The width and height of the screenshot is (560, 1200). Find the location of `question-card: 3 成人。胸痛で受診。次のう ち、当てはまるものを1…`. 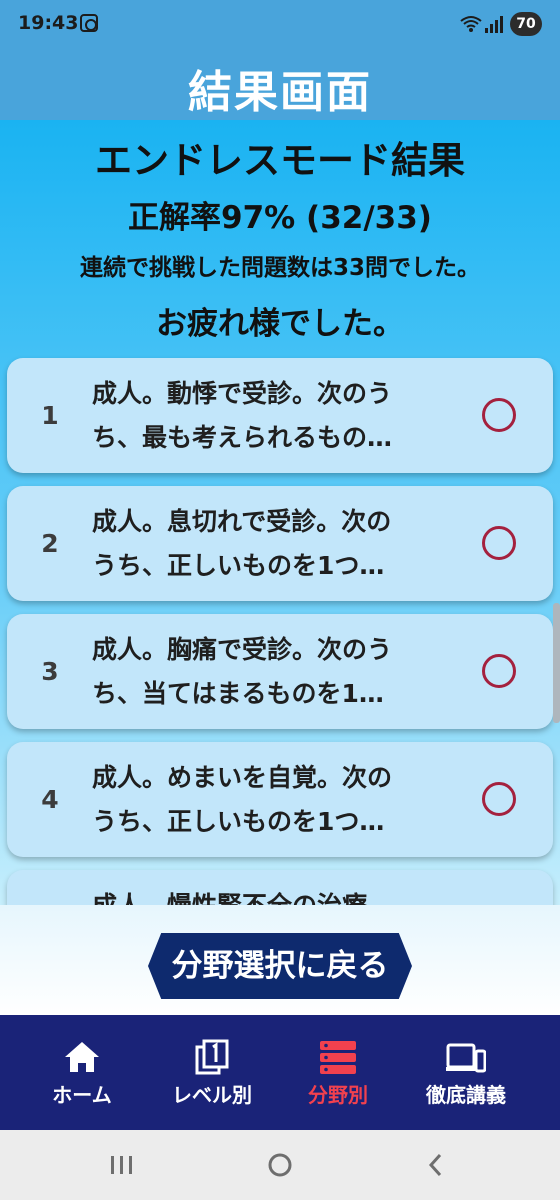

question-card: 3 成人。胸痛で受診。次のう ち、当てはまるものを1… is located at coordinates (280, 671).